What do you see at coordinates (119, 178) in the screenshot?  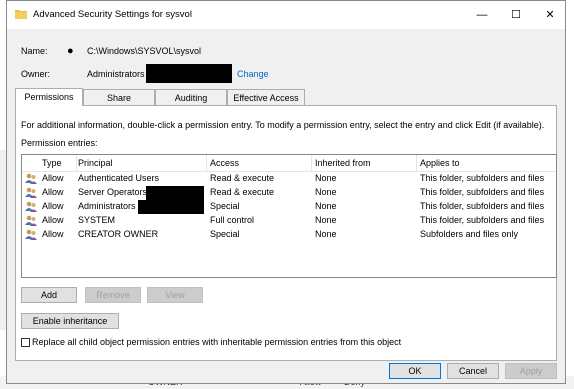 I see `cell-principal: Authenticated Users` at bounding box center [119, 178].